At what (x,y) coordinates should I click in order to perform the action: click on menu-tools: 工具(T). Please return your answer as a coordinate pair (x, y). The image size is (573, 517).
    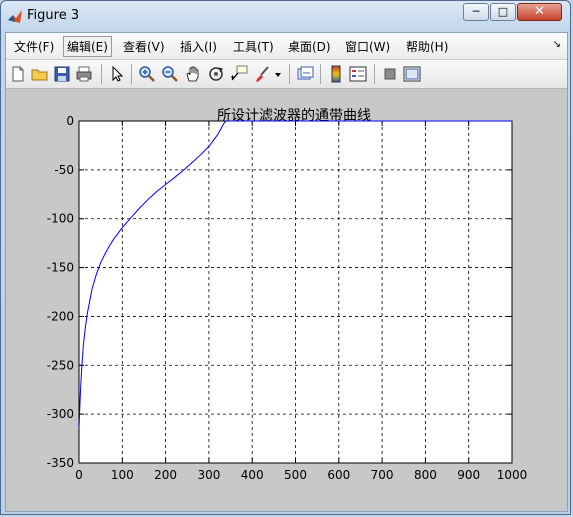
    Looking at the image, I should click on (253, 46).